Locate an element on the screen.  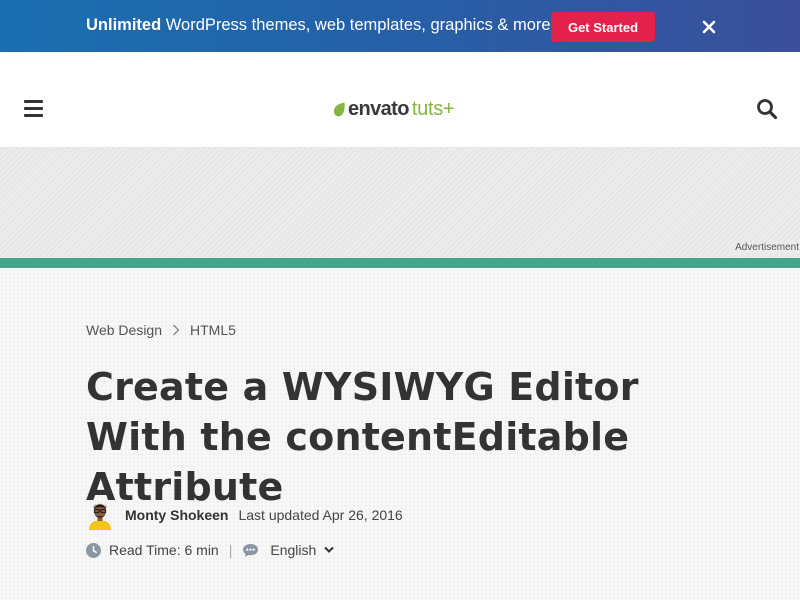
avatar is located at coordinates (100, 515).